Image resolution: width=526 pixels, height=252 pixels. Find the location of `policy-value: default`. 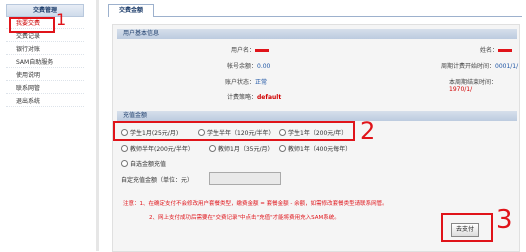

policy-value: default is located at coordinates (269, 97).